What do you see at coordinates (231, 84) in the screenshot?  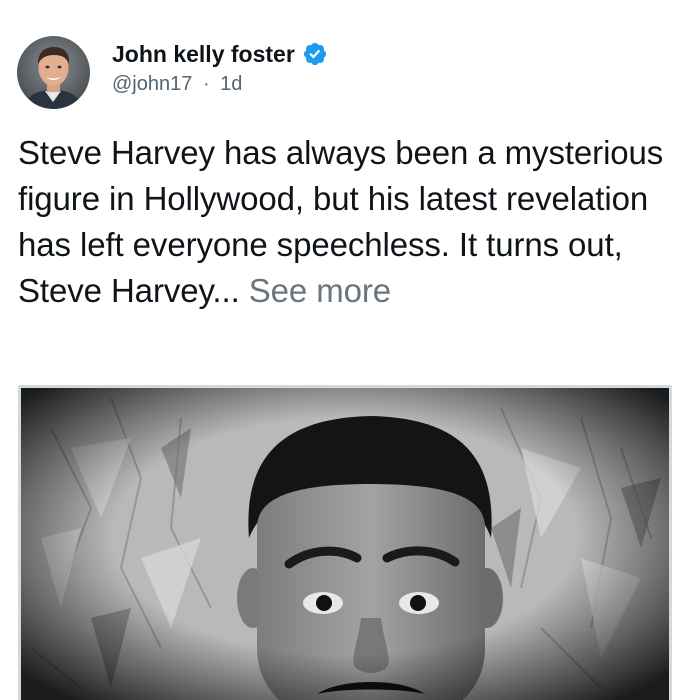 I see `timestamp: 1d` at bounding box center [231, 84].